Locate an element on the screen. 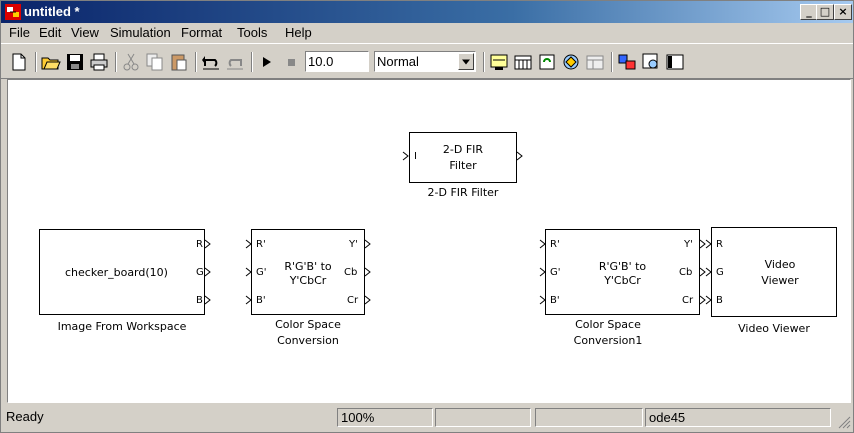  status-bar: Ready 100% ode45 is located at coordinates (427, 418).